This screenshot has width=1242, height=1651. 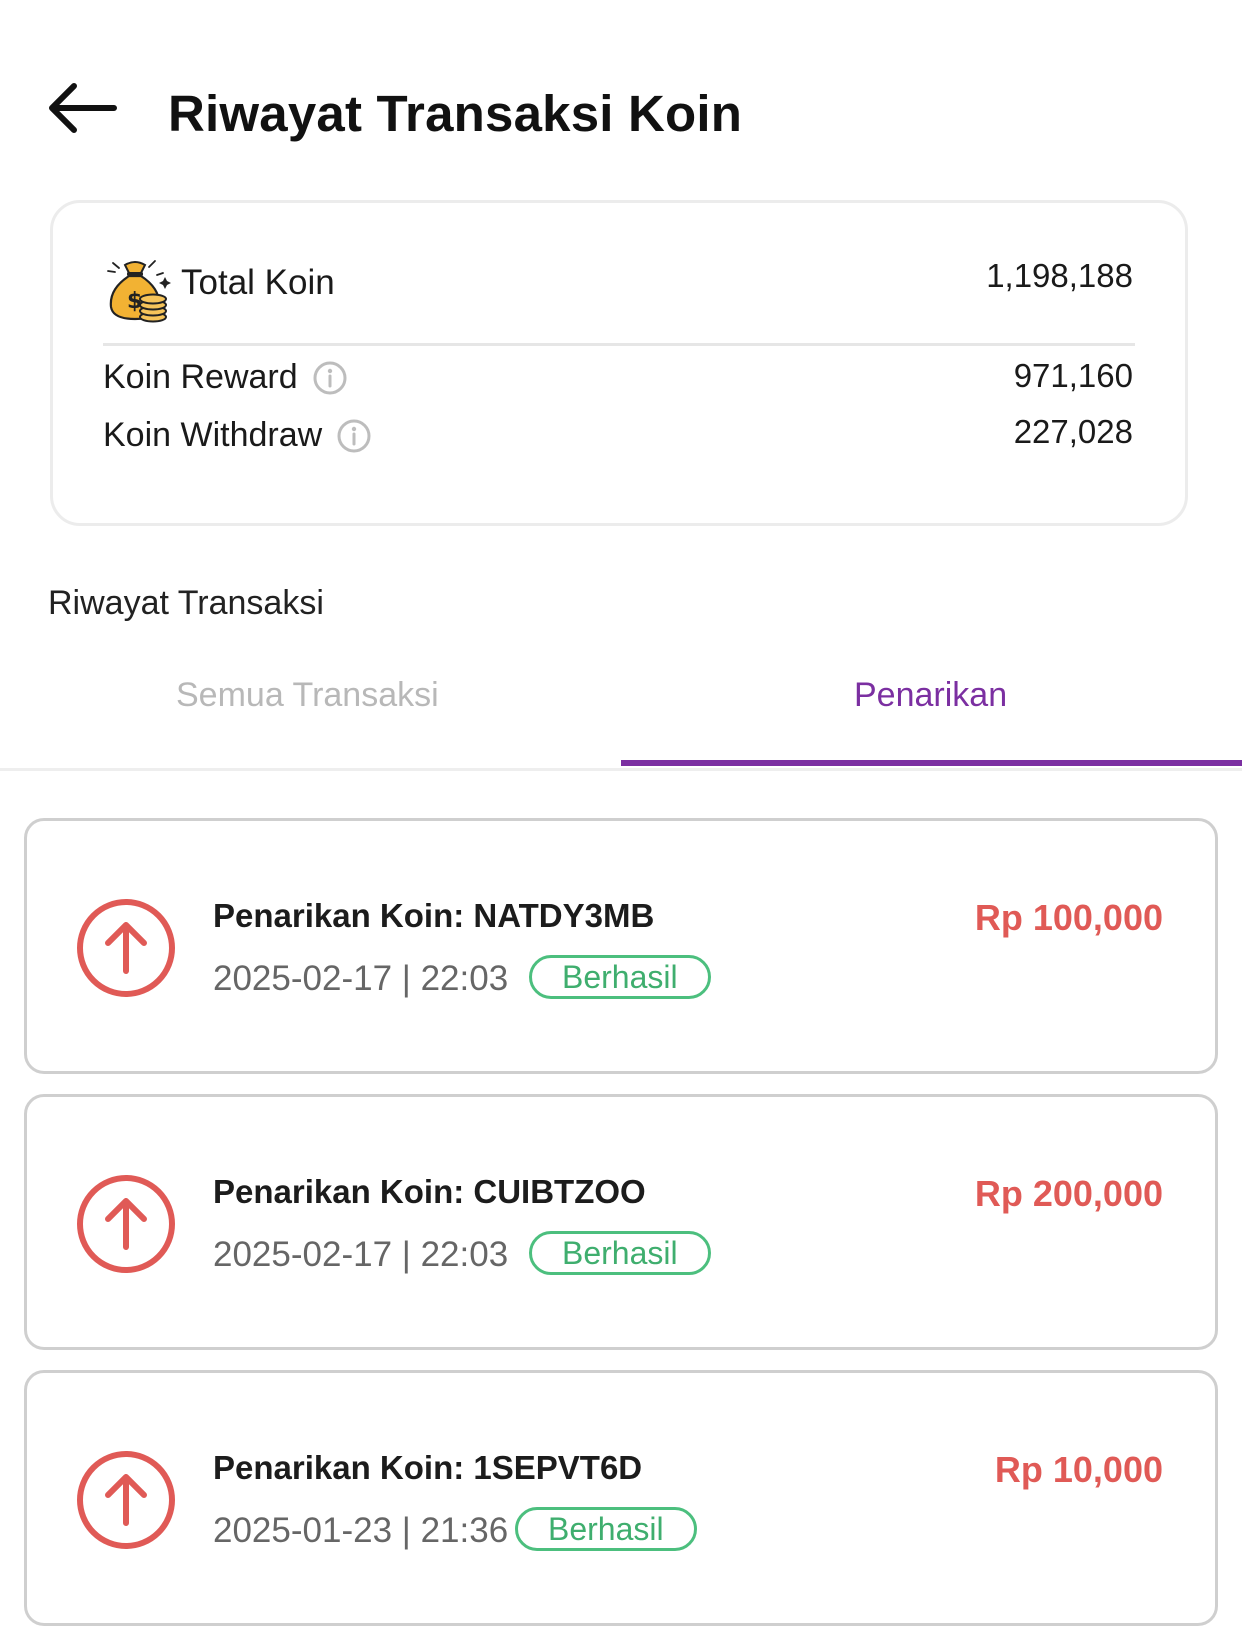 I want to click on transaction-amount: Rp 100,000, so click(x=1068, y=917).